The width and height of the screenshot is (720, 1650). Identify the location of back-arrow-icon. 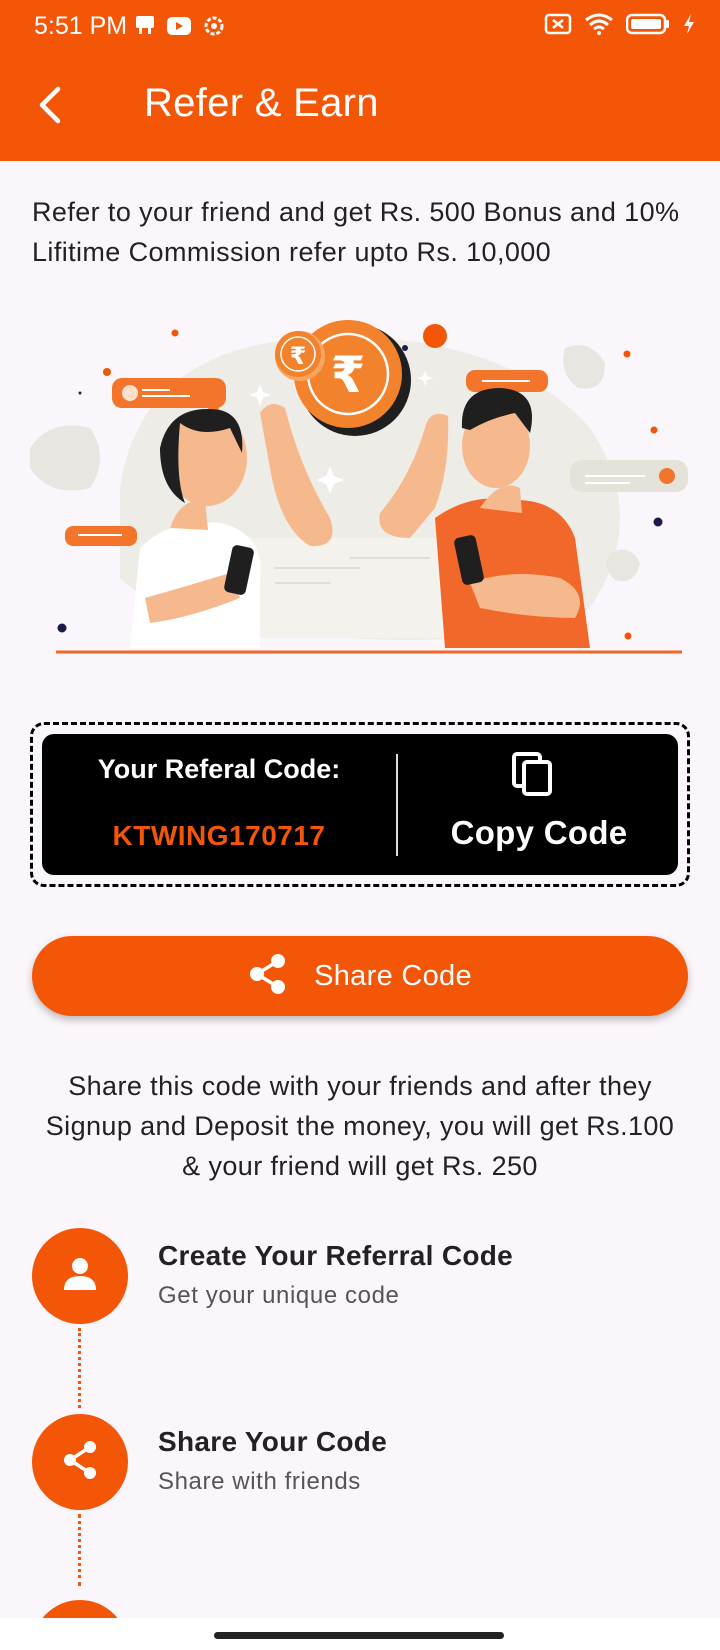
(49, 107).